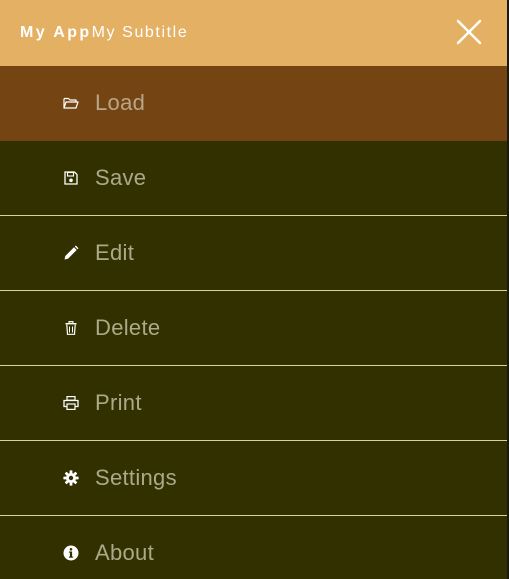 This screenshot has height=579, width=509. What do you see at coordinates (124, 552) in the screenshot?
I see `menu-item-label: About` at bounding box center [124, 552].